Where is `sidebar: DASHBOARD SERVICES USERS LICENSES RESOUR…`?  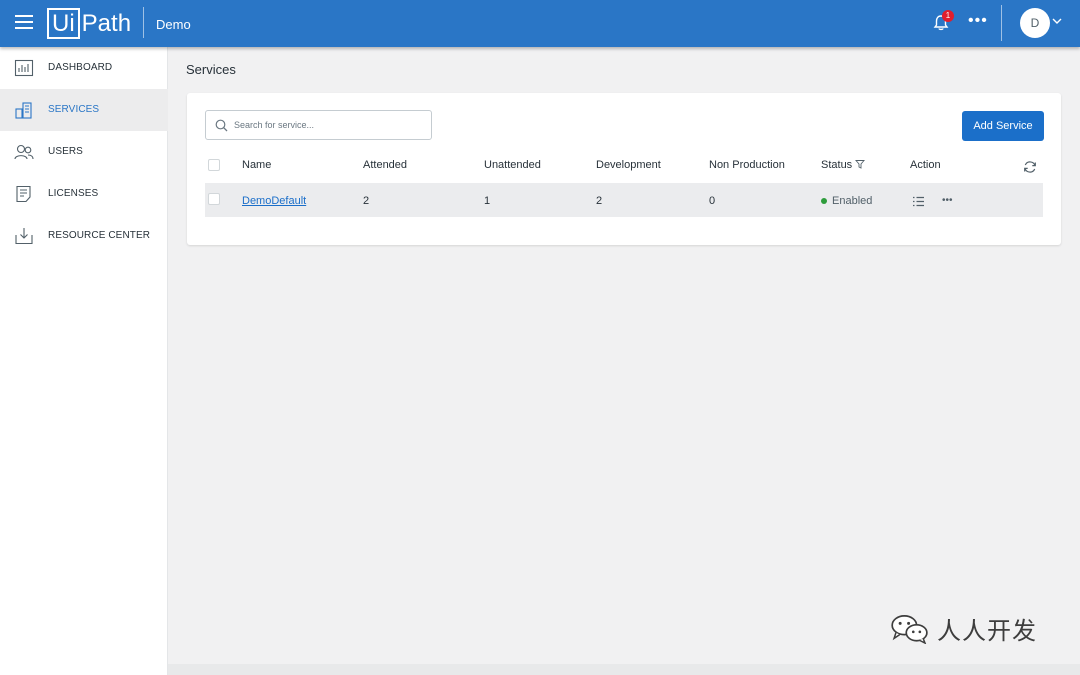
sidebar: DASHBOARD SERVICES USERS LICENSES RESOUR… is located at coordinates (84, 361).